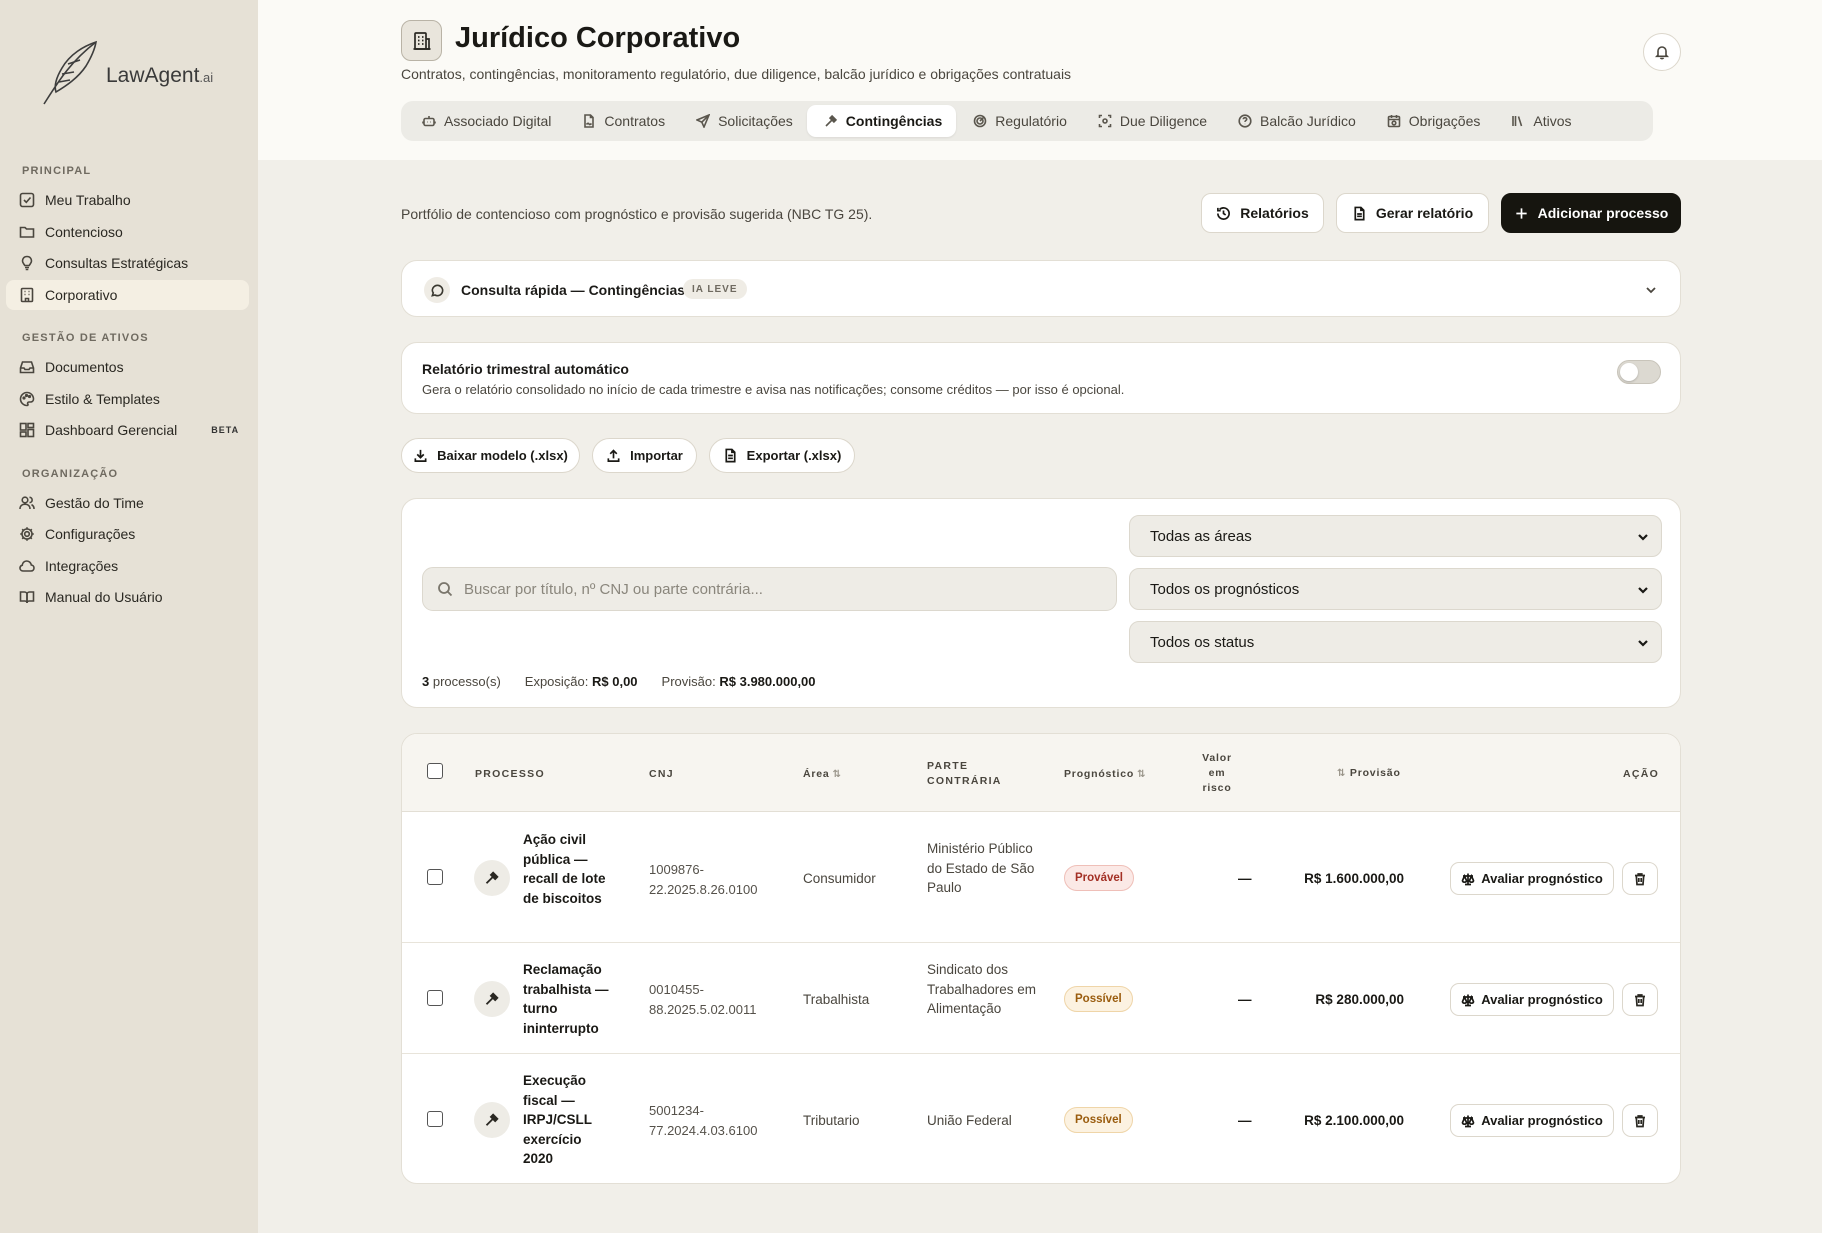 The image size is (1822, 1233). Describe the element at coordinates (1041, 288) in the screenshot. I see `consulta-rapida-panel: Consulta rápida — Contingências IA LEVE` at that location.